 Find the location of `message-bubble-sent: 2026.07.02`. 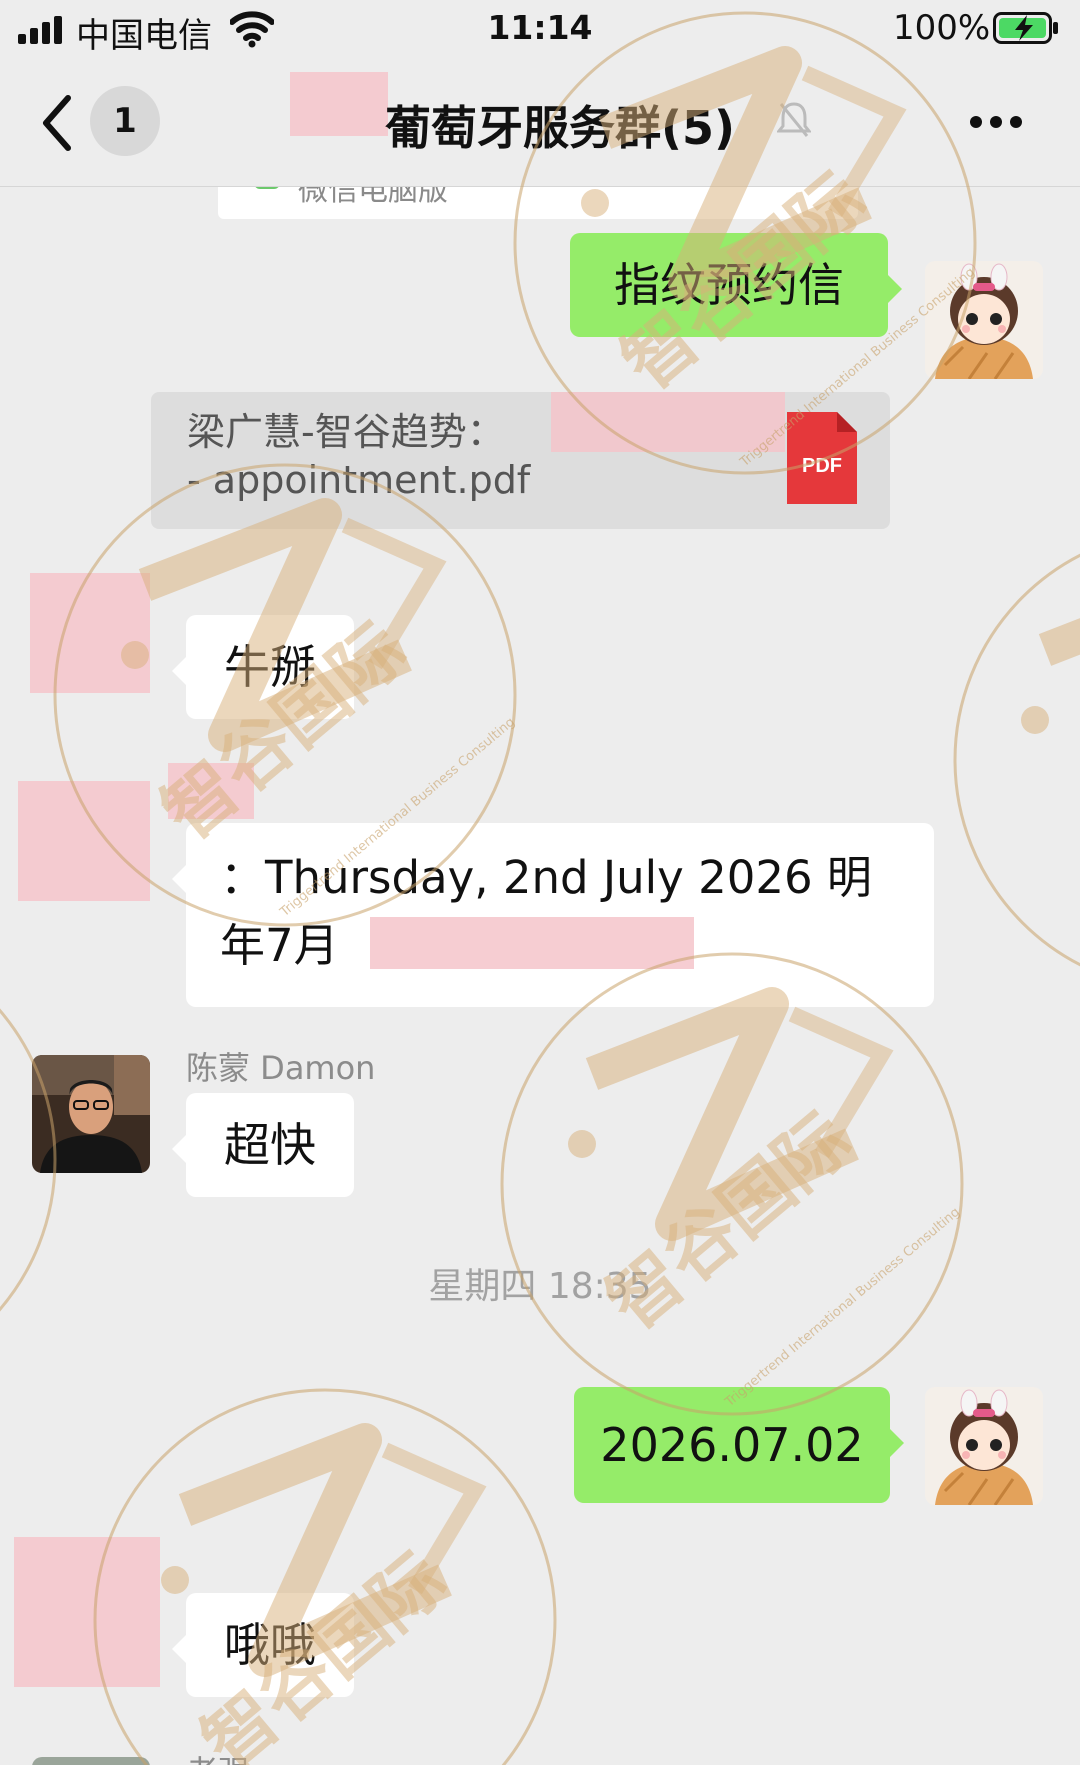

message-bubble-sent: 2026.07.02 is located at coordinates (739, 1445).